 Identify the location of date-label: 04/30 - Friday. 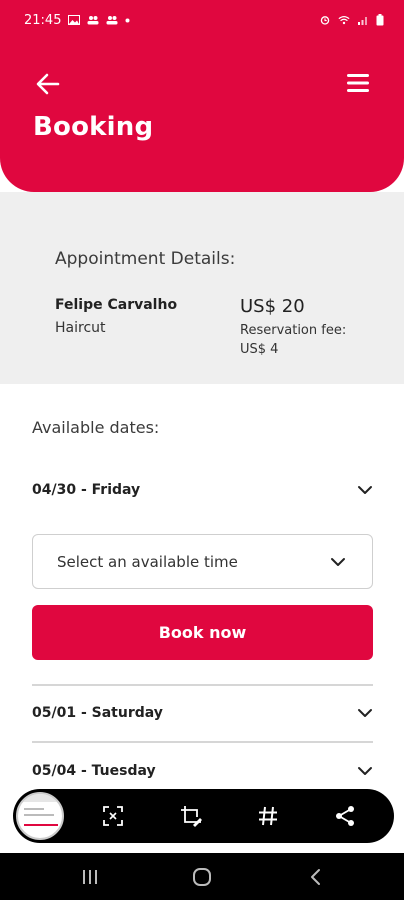
(86, 490).